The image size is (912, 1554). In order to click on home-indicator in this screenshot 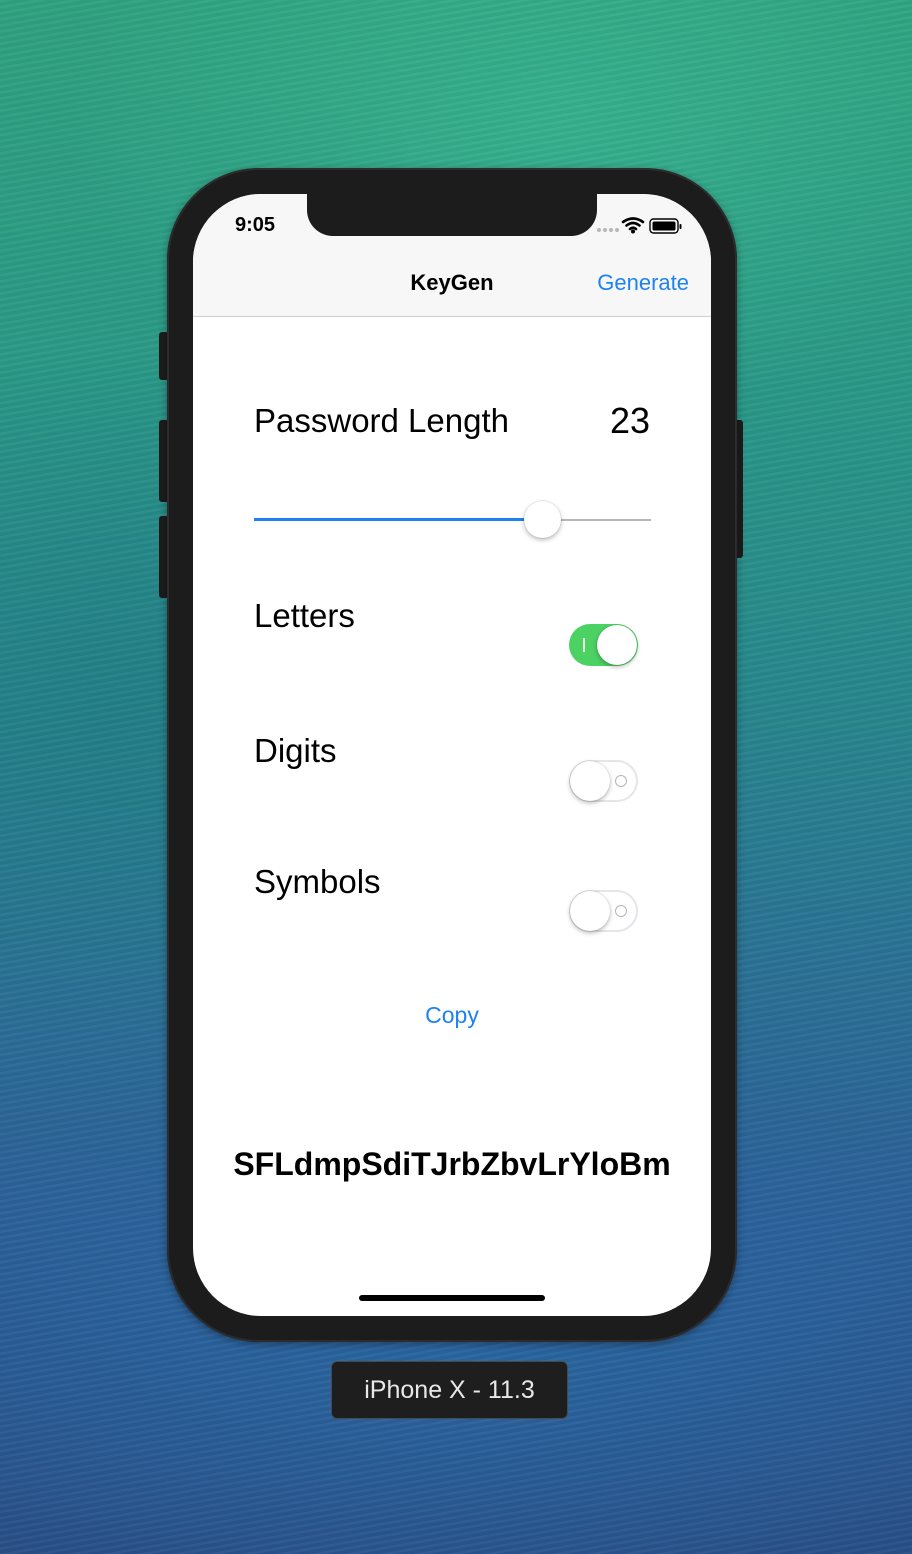, I will do `click(452, 1298)`.